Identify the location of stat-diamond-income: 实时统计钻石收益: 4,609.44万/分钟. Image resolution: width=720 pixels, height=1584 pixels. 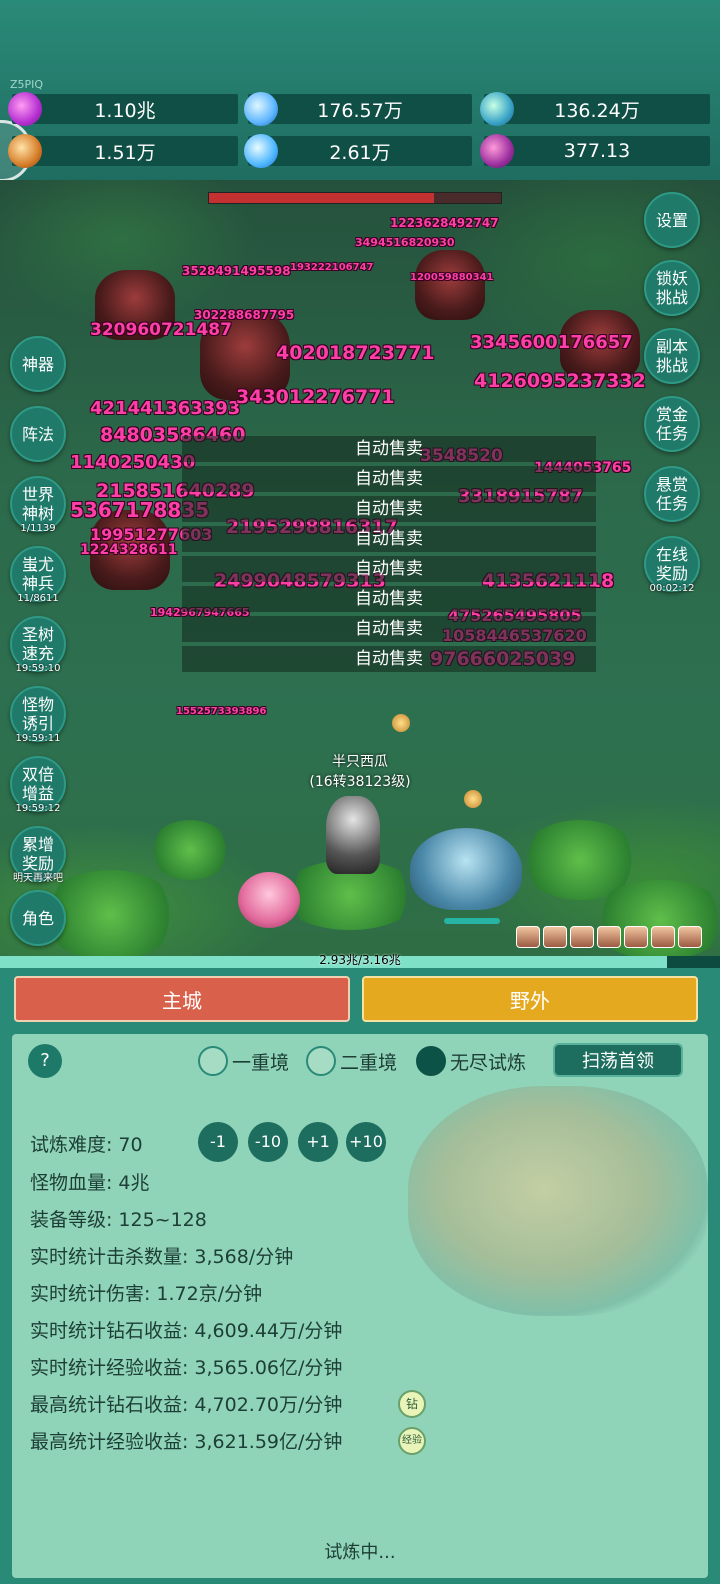
(186, 1329).